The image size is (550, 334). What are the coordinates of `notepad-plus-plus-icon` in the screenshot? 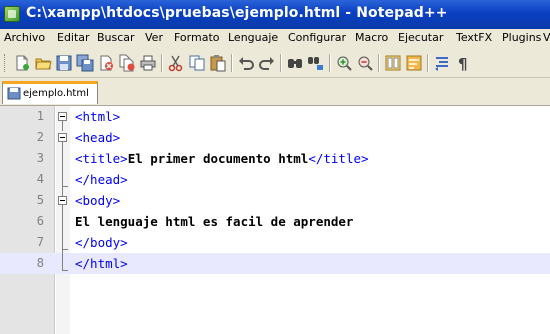 It's located at (12, 14).